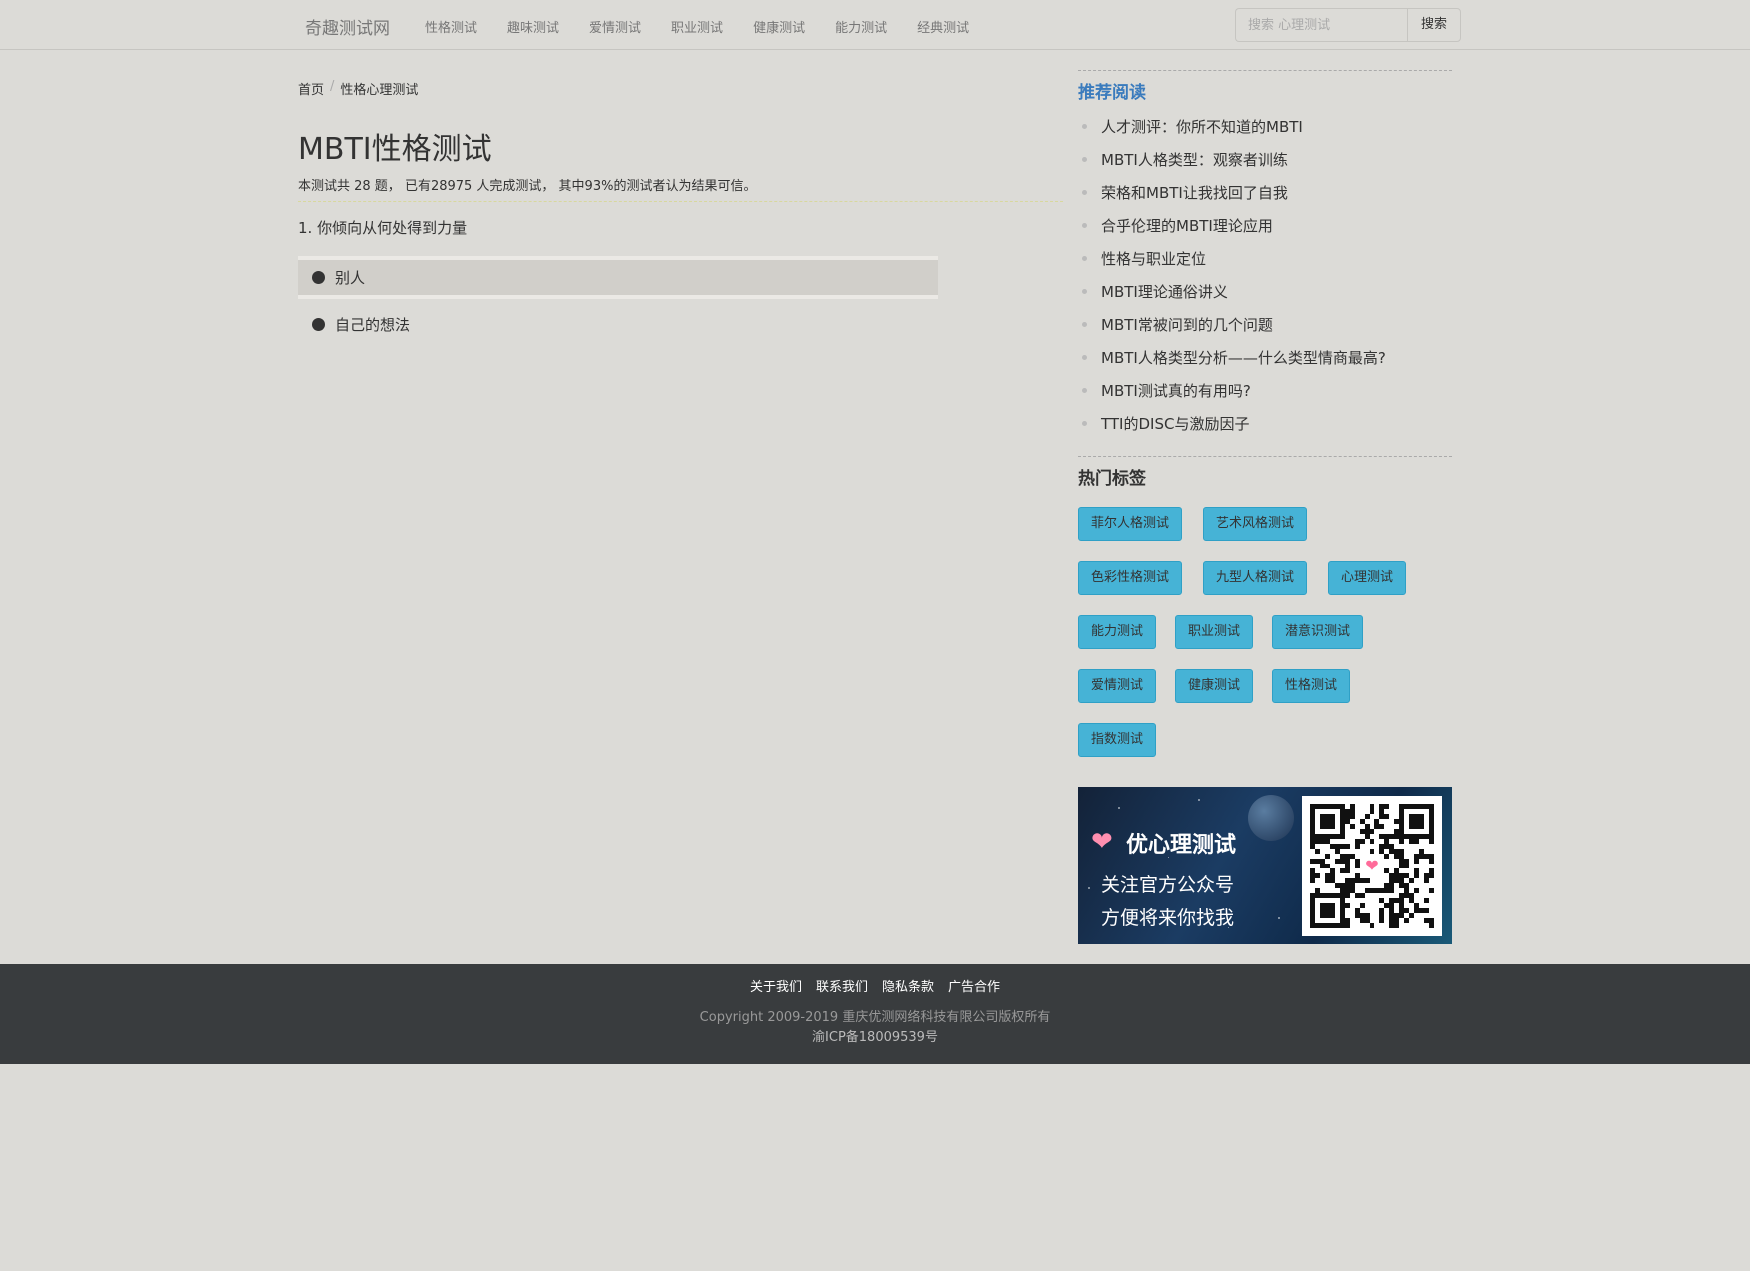 This screenshot has width=1750, height=1271. Describe the element at coordinates (1265, 865) in the screenshot. I see `wechat-qr-banner: ❤ 优心理测试 关注官方公众号 方便将来你找我 ❤` at that location.